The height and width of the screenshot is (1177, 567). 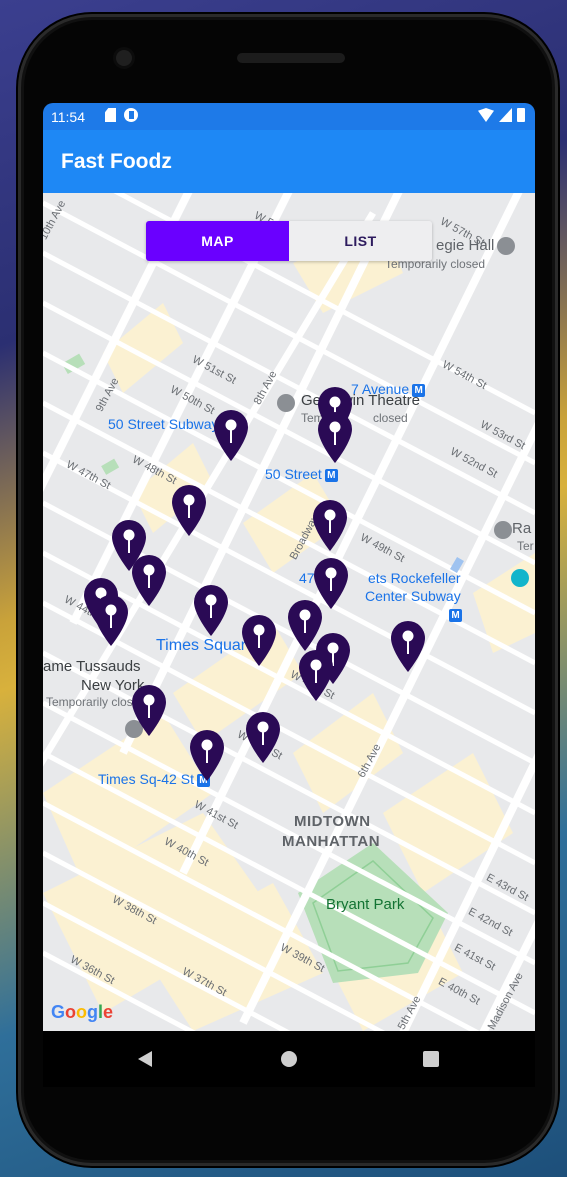 What do you see at coordinates (217, 241) in the screenshot?
I see `map-tab-button: MAP` at bounding box center [217, 241].